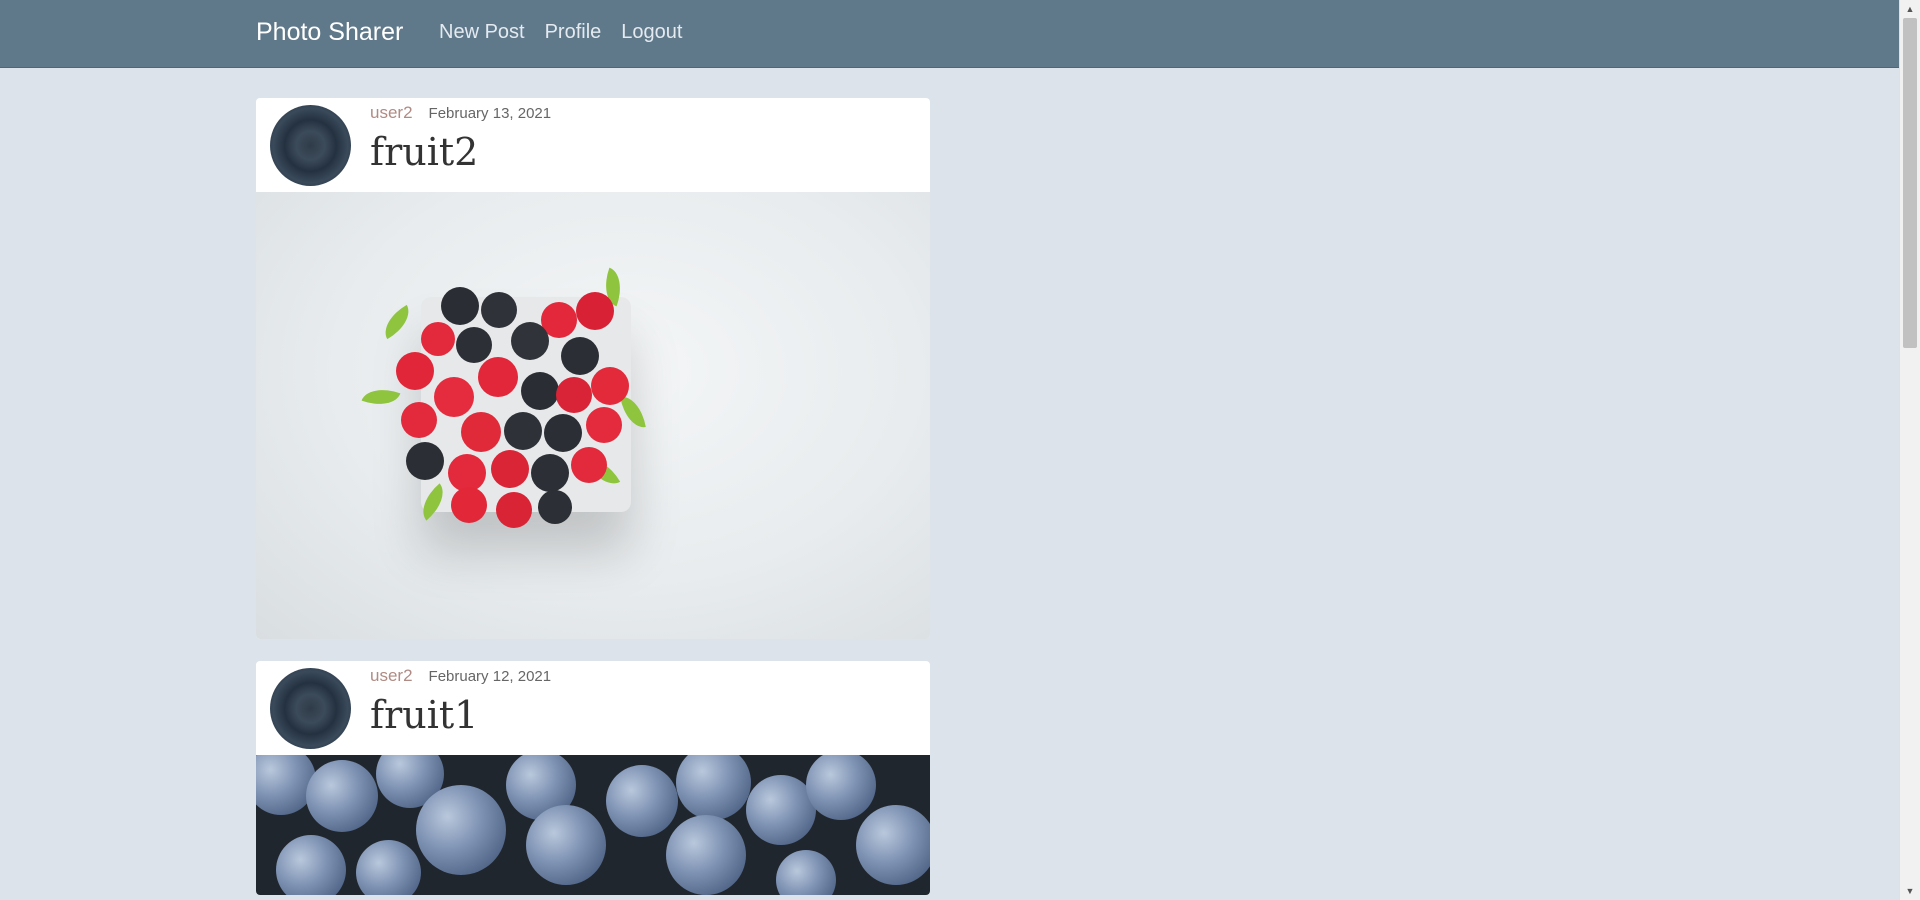 This screenshot has height=900, width=1920. What do you see at coordinates (482, 32) in the screenshot?
I see `nav-new-post-link: New Post` at bounding box center [482, 32].